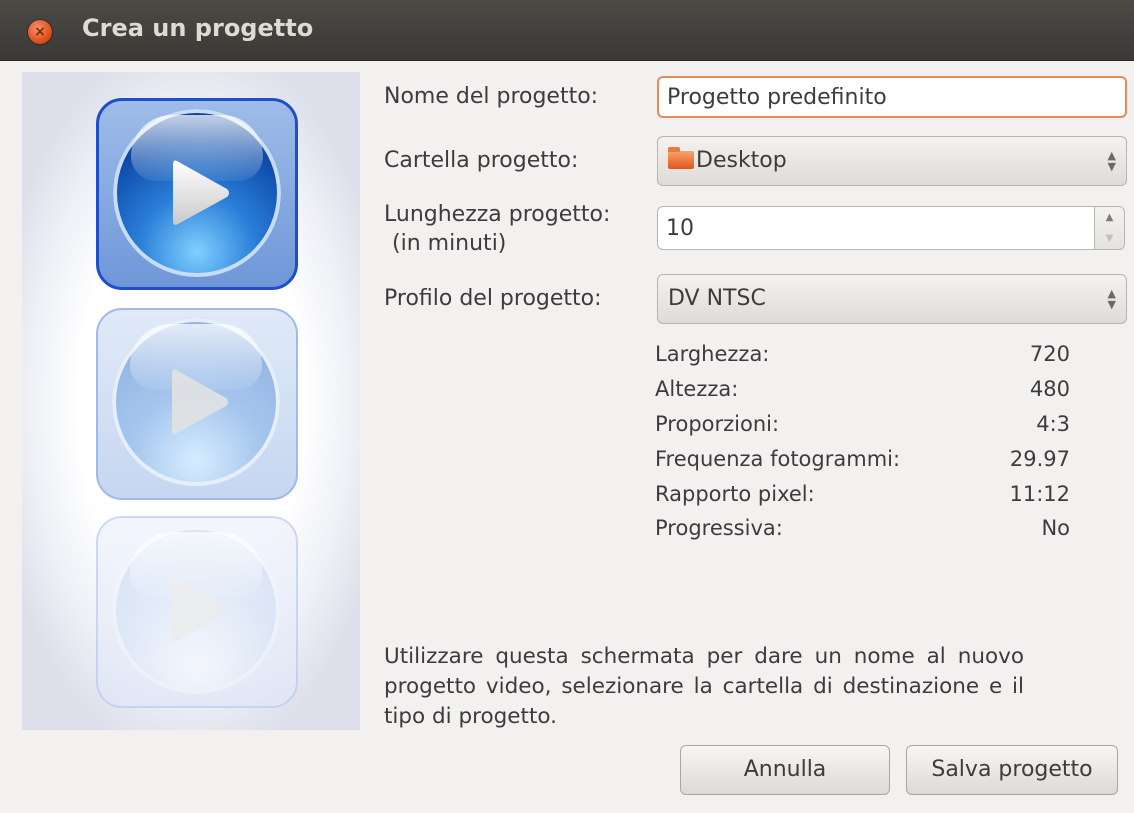  What do you see at coordinates (491, 96) in the screenshot?
I see `project-name-label: Nome del progetto:` at bounding box center [491, 96].